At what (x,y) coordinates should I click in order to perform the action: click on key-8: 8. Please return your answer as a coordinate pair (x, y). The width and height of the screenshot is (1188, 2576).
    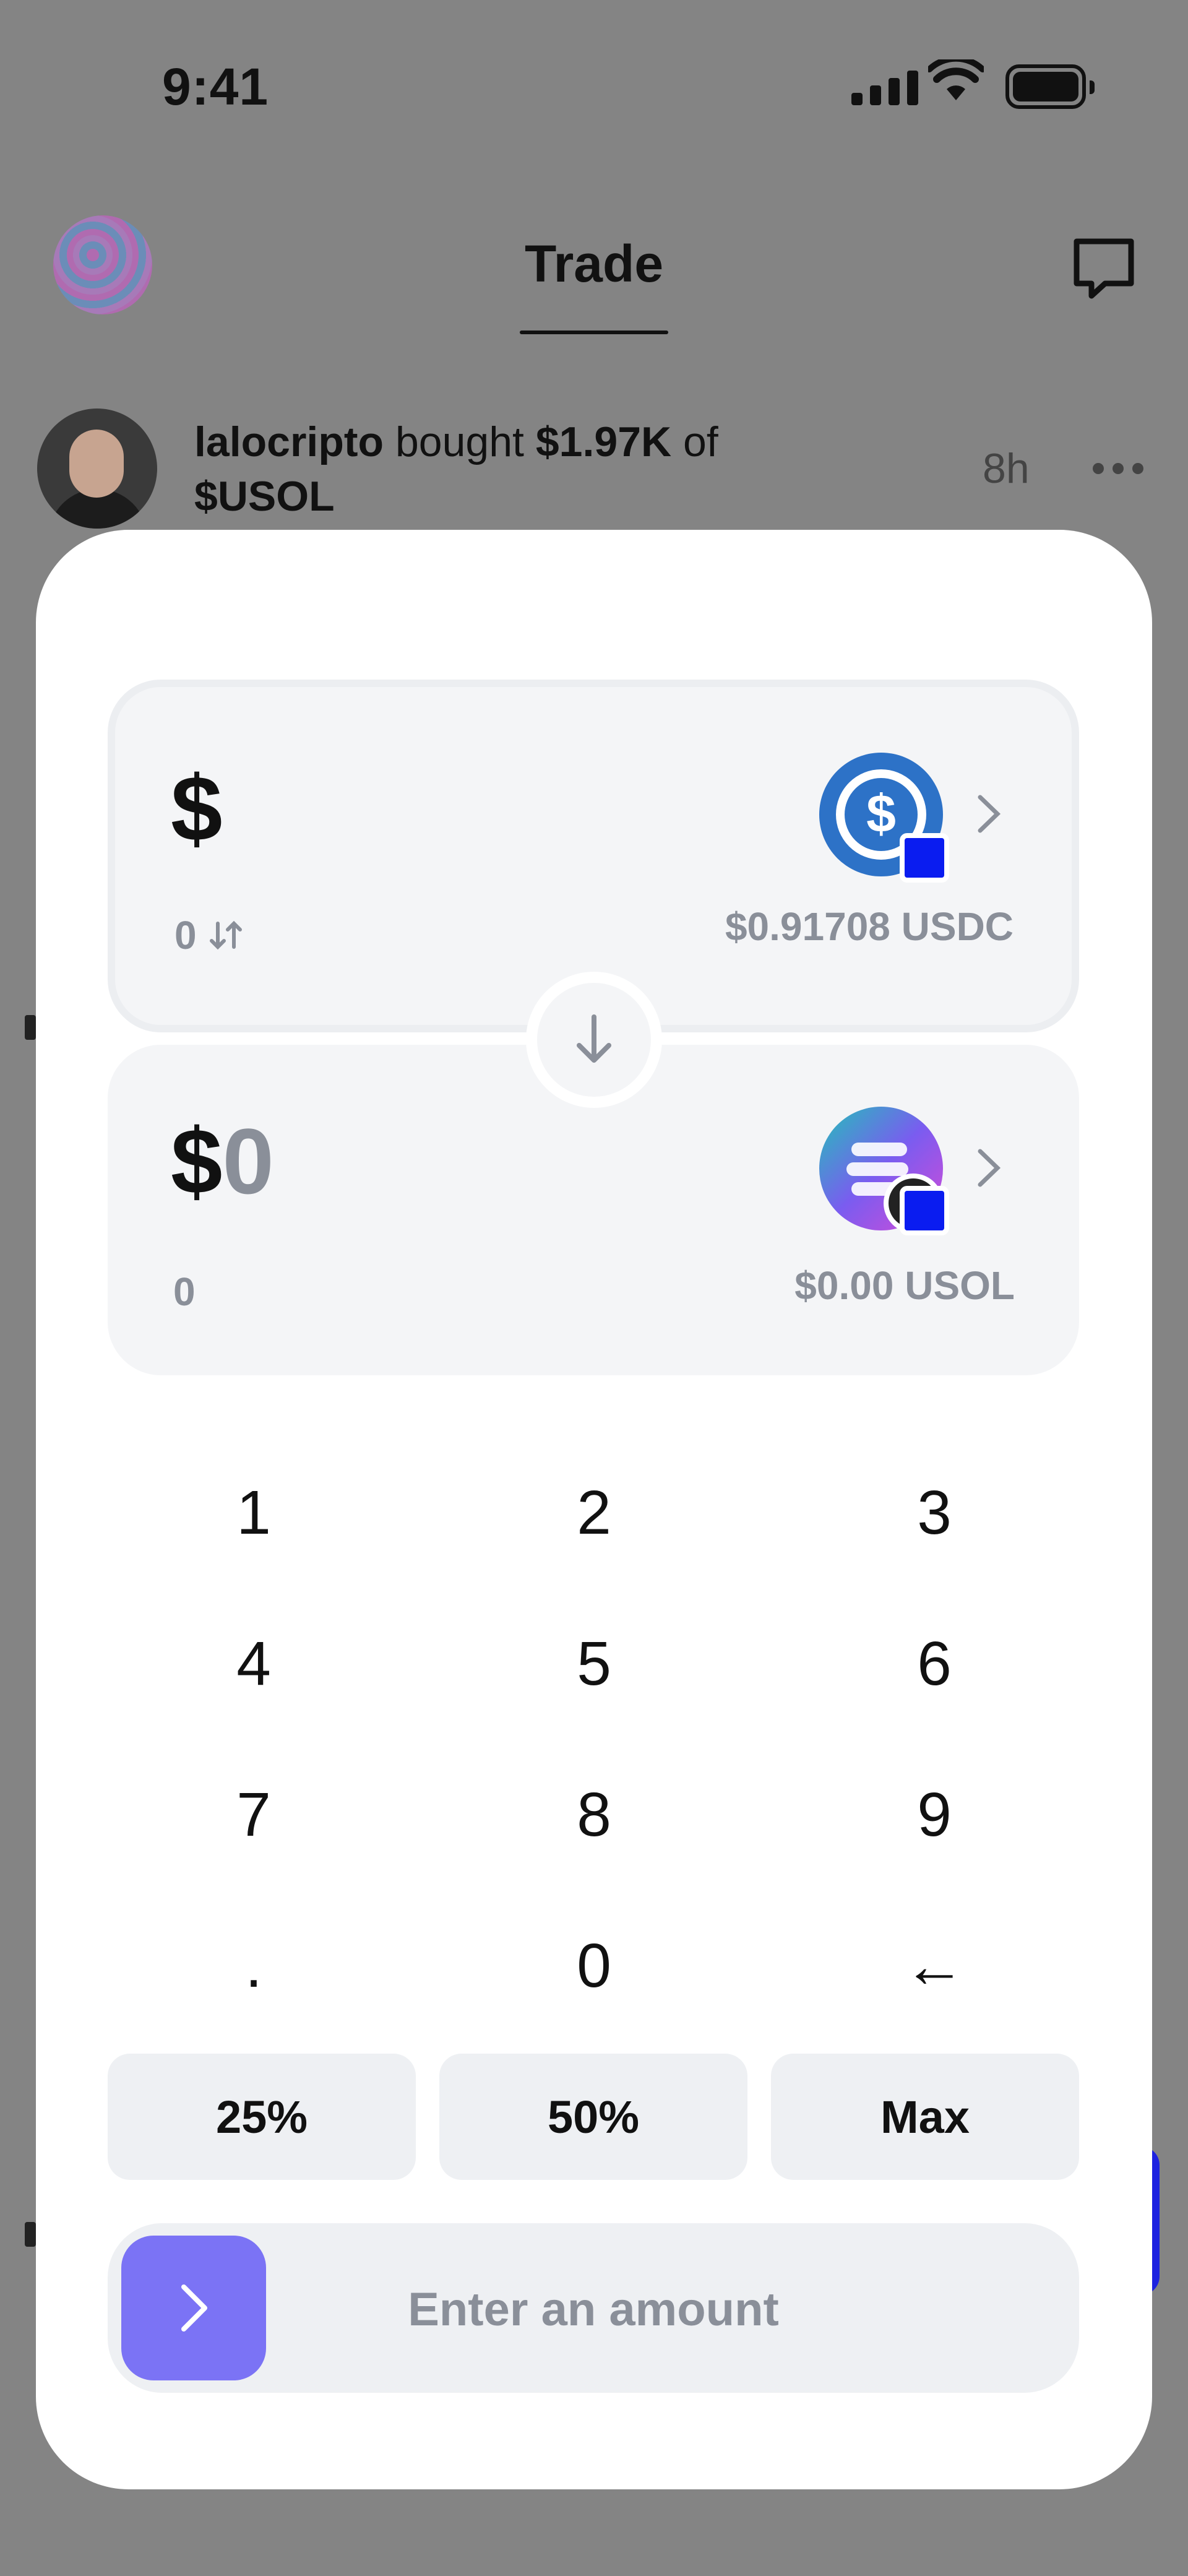
    Looking at the image, I should click on (594, 1815).